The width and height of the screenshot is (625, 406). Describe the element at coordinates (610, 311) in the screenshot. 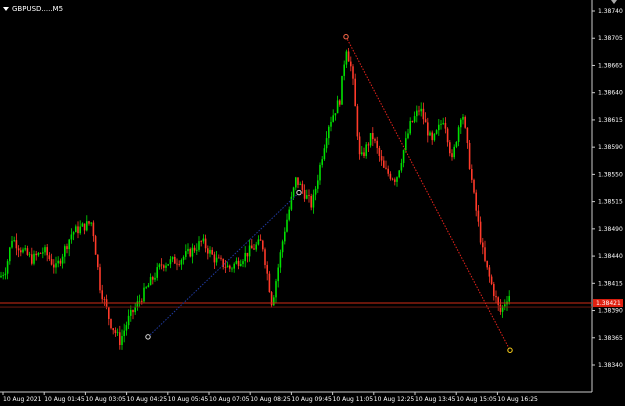

I see `y-tick-label: 1.38390` at that location.